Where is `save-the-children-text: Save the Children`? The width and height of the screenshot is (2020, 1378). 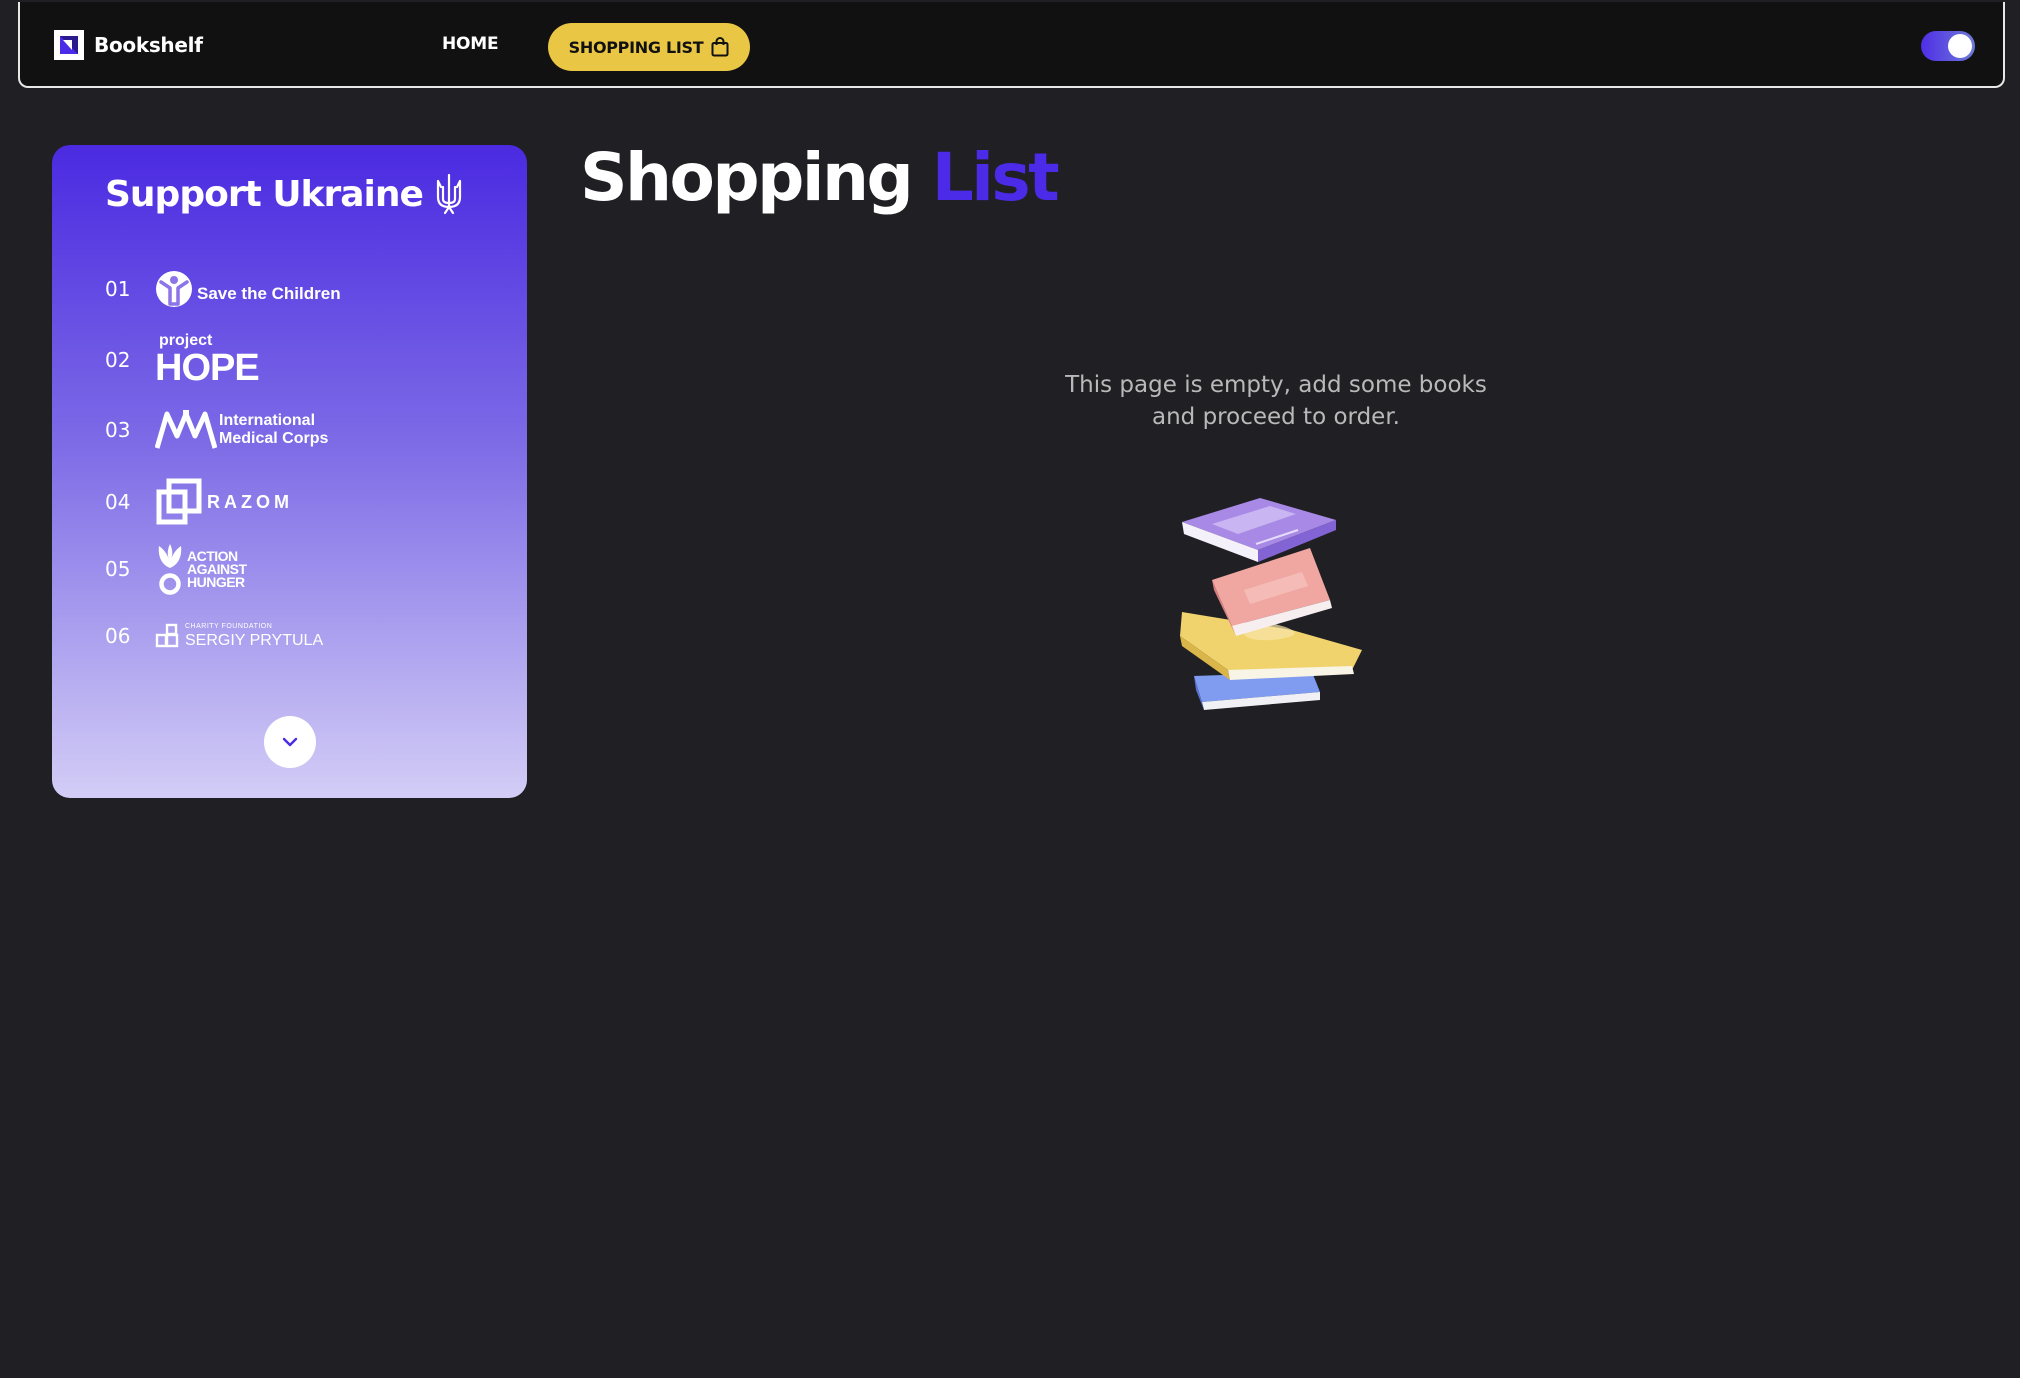 save-the-children-text: Save the Children is located at coordinates (269, 293).